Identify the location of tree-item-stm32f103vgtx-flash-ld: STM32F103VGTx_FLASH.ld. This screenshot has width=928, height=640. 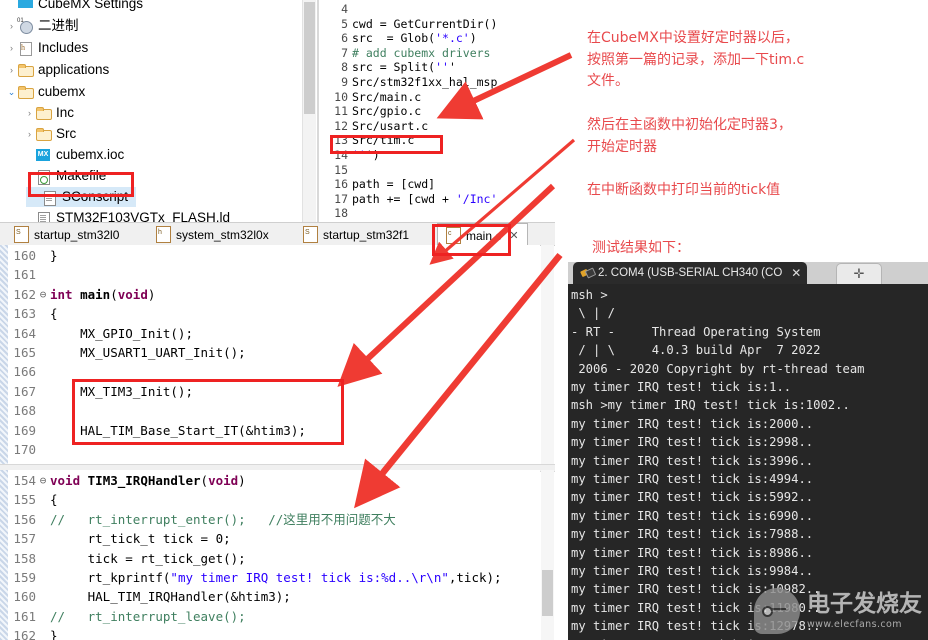
(115, 215).